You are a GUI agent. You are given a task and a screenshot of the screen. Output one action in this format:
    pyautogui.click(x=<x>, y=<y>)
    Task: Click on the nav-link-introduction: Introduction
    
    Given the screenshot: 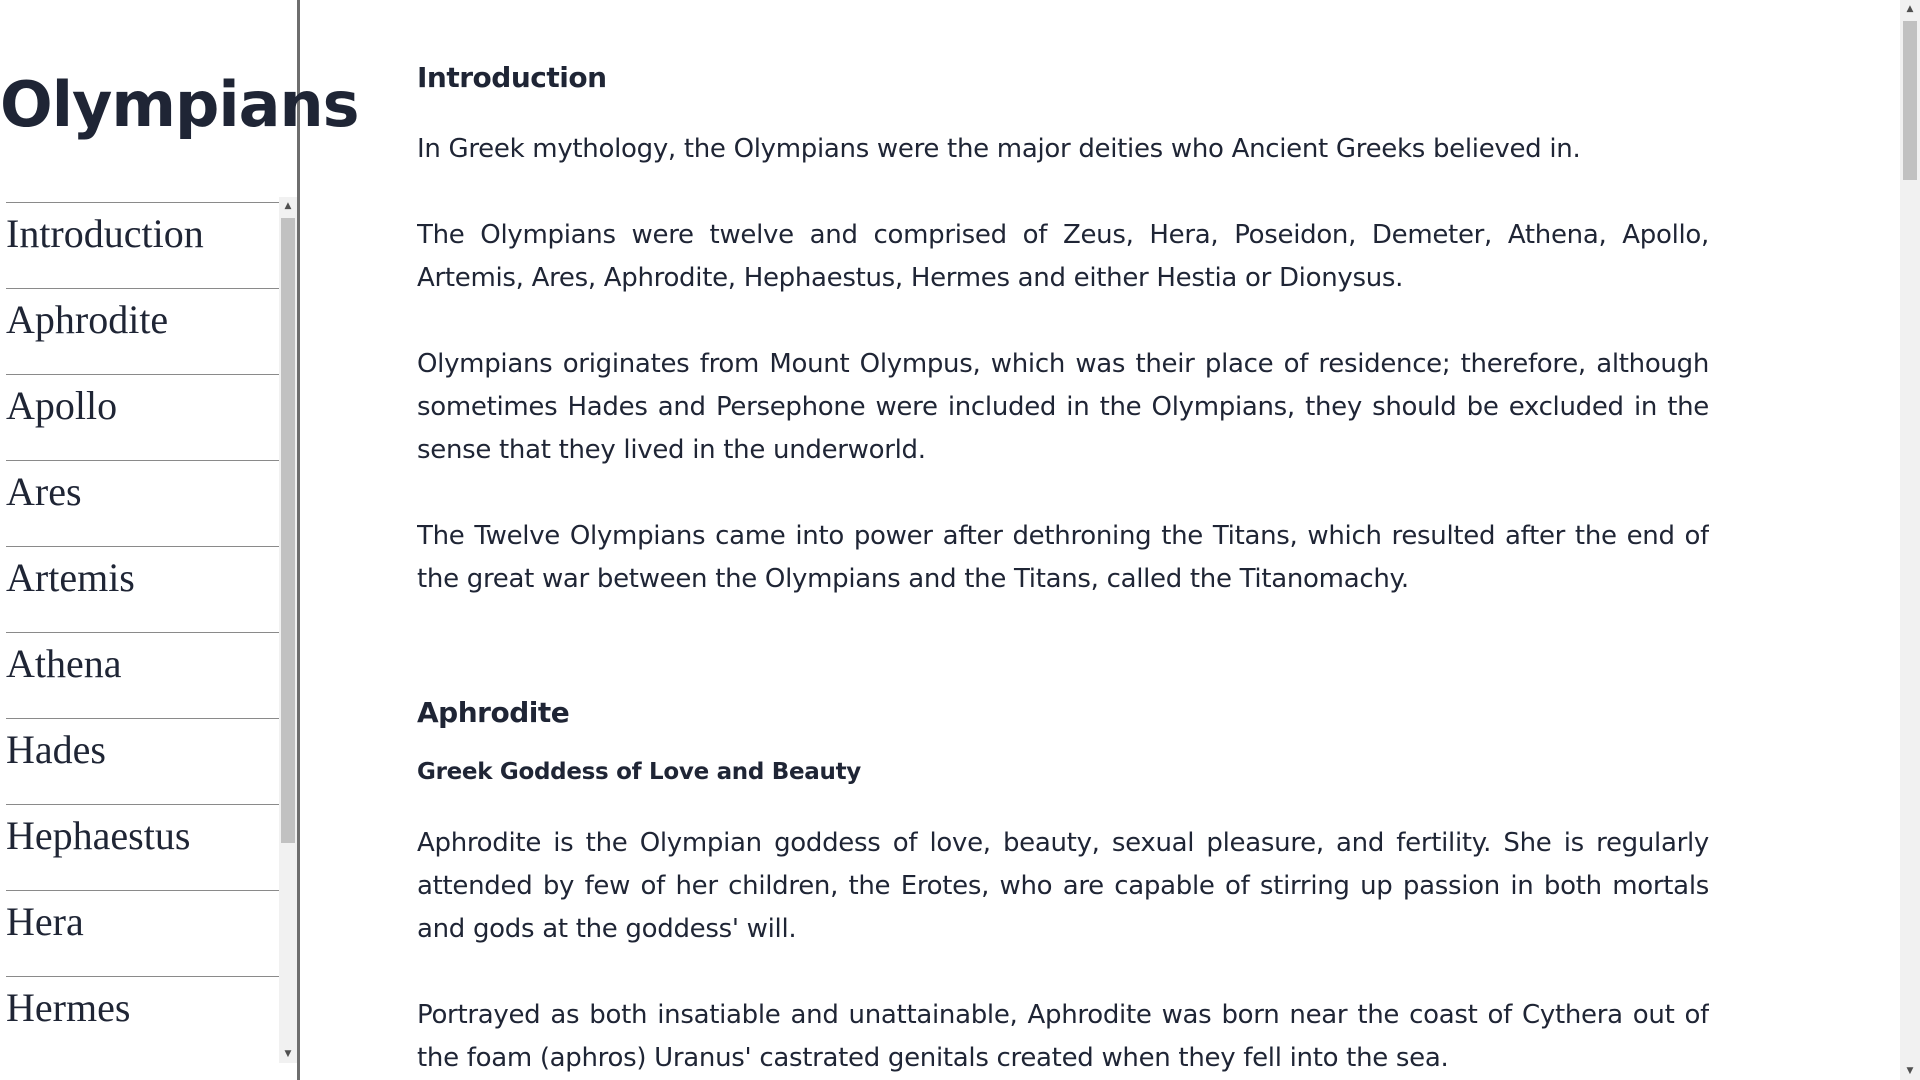 What is the action you would take?
    pyautogui.click(x=142, y=245)
    